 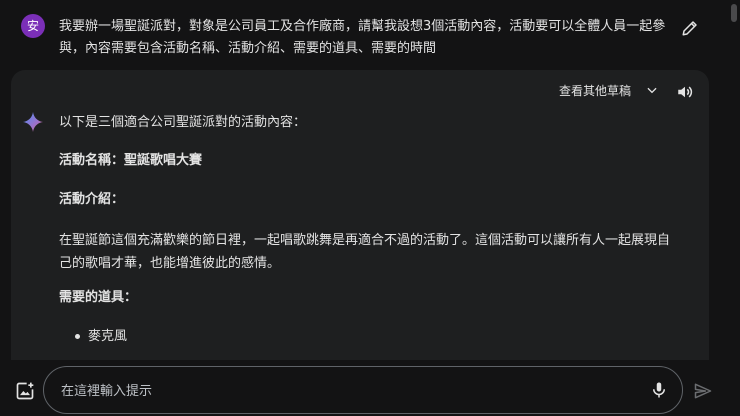 I want to click on activity-desc-heading: 活動介紹：, so click(x=92, y=199).